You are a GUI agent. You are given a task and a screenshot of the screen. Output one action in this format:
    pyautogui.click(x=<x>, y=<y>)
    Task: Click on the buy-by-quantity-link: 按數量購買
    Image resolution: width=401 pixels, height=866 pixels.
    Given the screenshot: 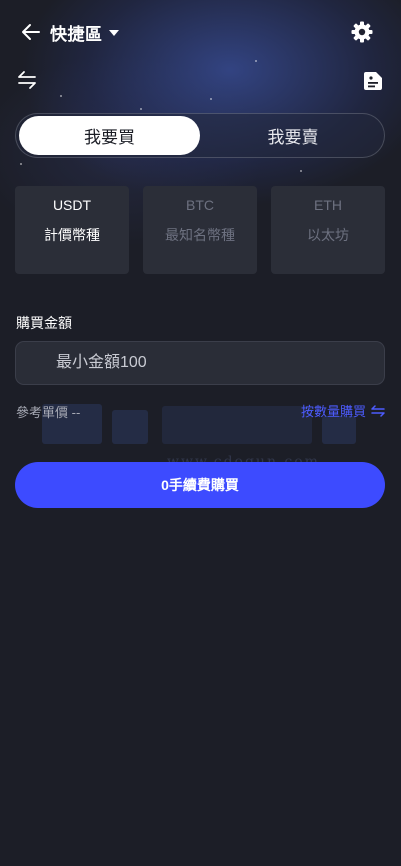 What is the action you would take?
    pyautogui.click(x=343, y=410)
    